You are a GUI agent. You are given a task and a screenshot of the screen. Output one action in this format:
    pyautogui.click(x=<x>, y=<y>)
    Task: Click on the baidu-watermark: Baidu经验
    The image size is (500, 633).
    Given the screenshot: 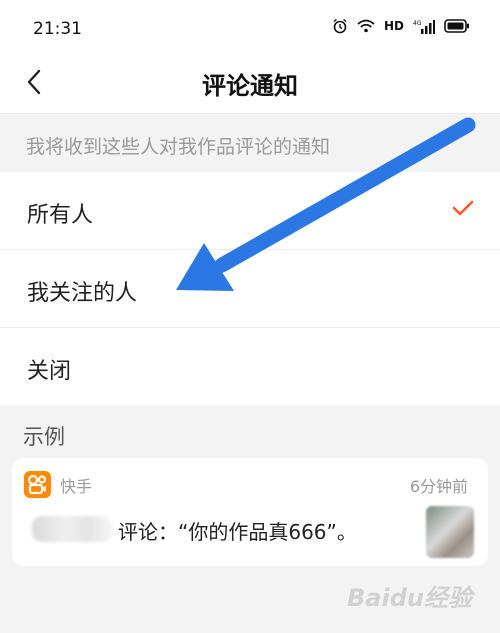 What is the action you would take?
    pyautogui.click(x=409, y=598)
    